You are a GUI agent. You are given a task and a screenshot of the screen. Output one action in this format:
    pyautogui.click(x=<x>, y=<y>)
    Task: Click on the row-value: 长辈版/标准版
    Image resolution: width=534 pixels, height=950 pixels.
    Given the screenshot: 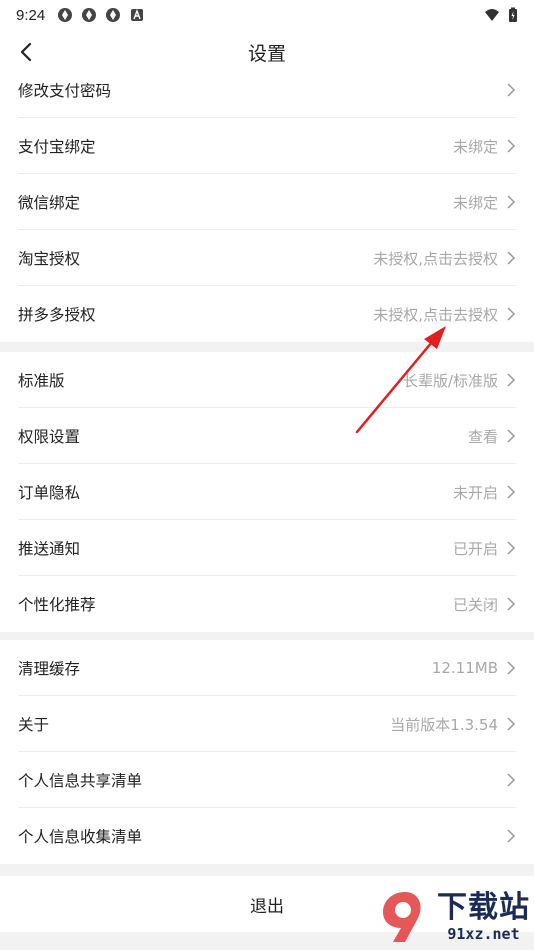 What is the action you would take?
    pyautogui.click(x=450, y=380)
    